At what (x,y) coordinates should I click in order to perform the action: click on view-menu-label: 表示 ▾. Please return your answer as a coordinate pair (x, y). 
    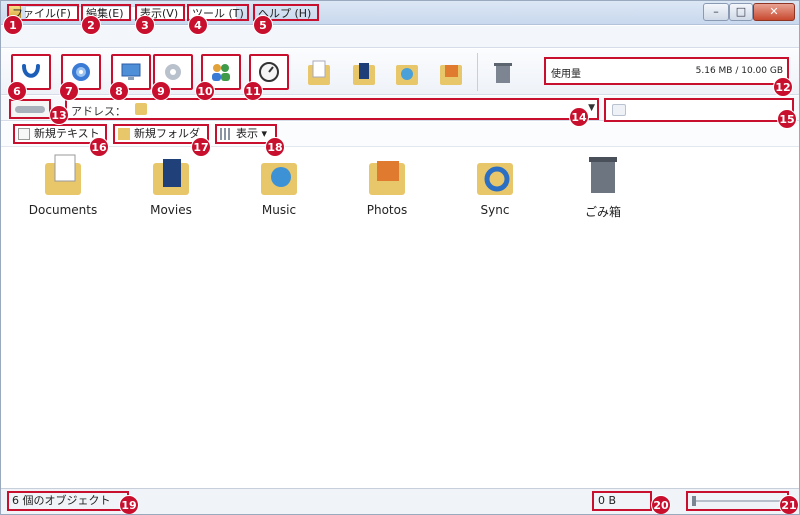
    Looking at the image, I should click on (252, 133).